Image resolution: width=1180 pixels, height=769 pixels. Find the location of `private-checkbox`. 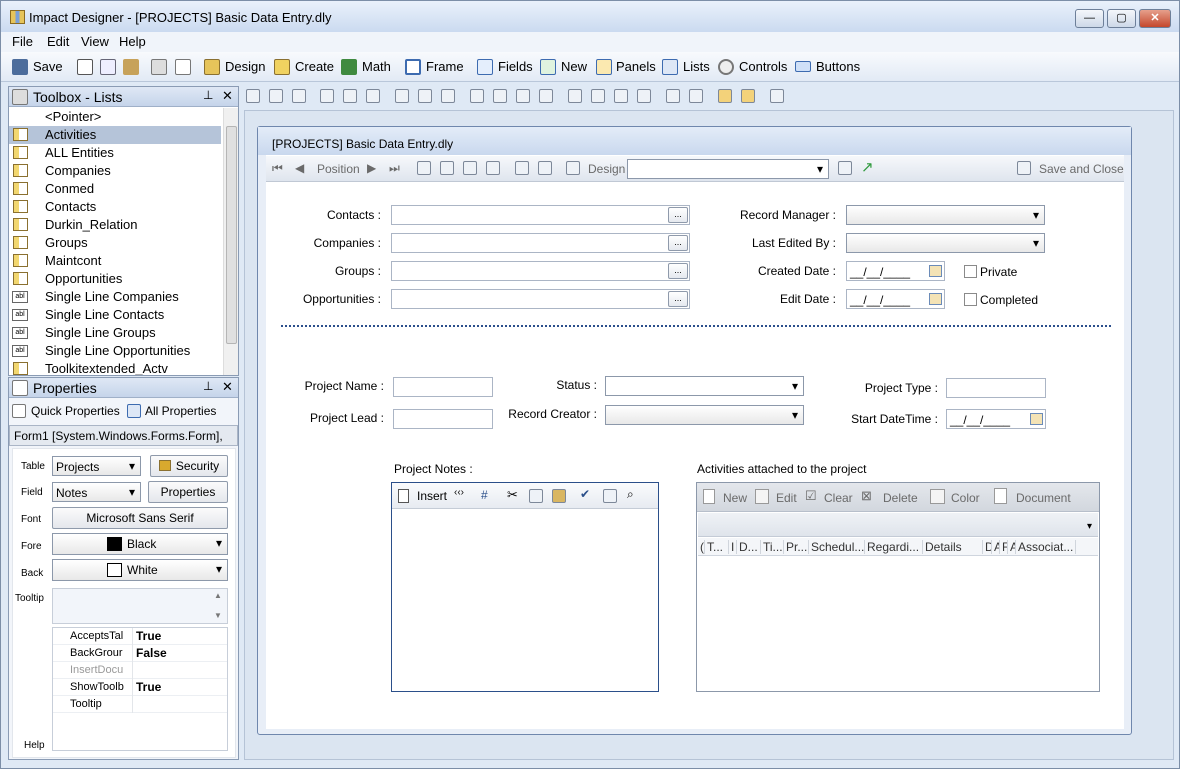

private-checkbox is located at coordinates (970, 271).